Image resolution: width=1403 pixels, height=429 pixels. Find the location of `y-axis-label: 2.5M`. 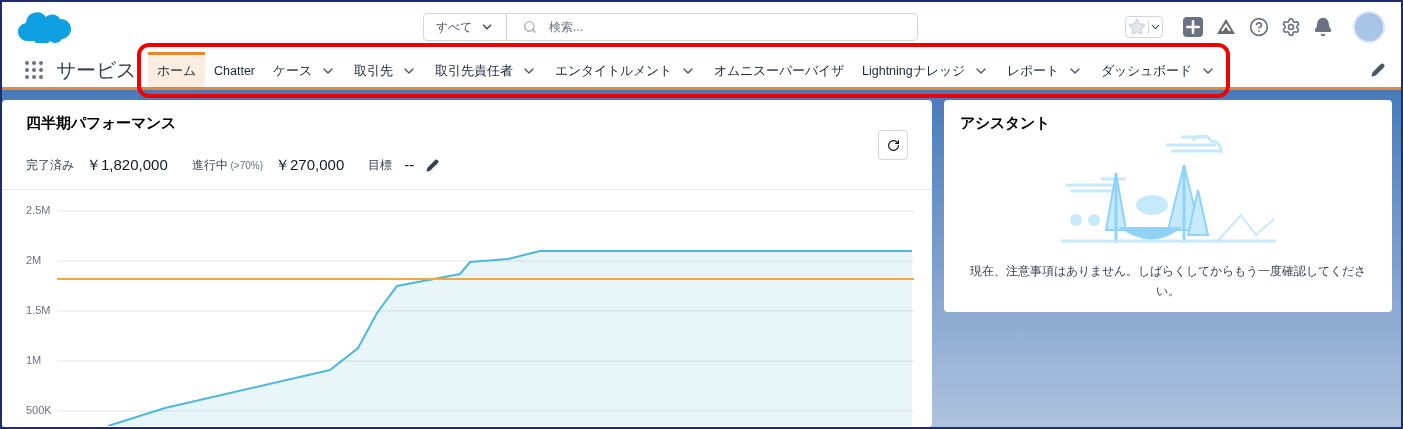

y-axis-label: 2.5M is located at coordinates (38, 210).